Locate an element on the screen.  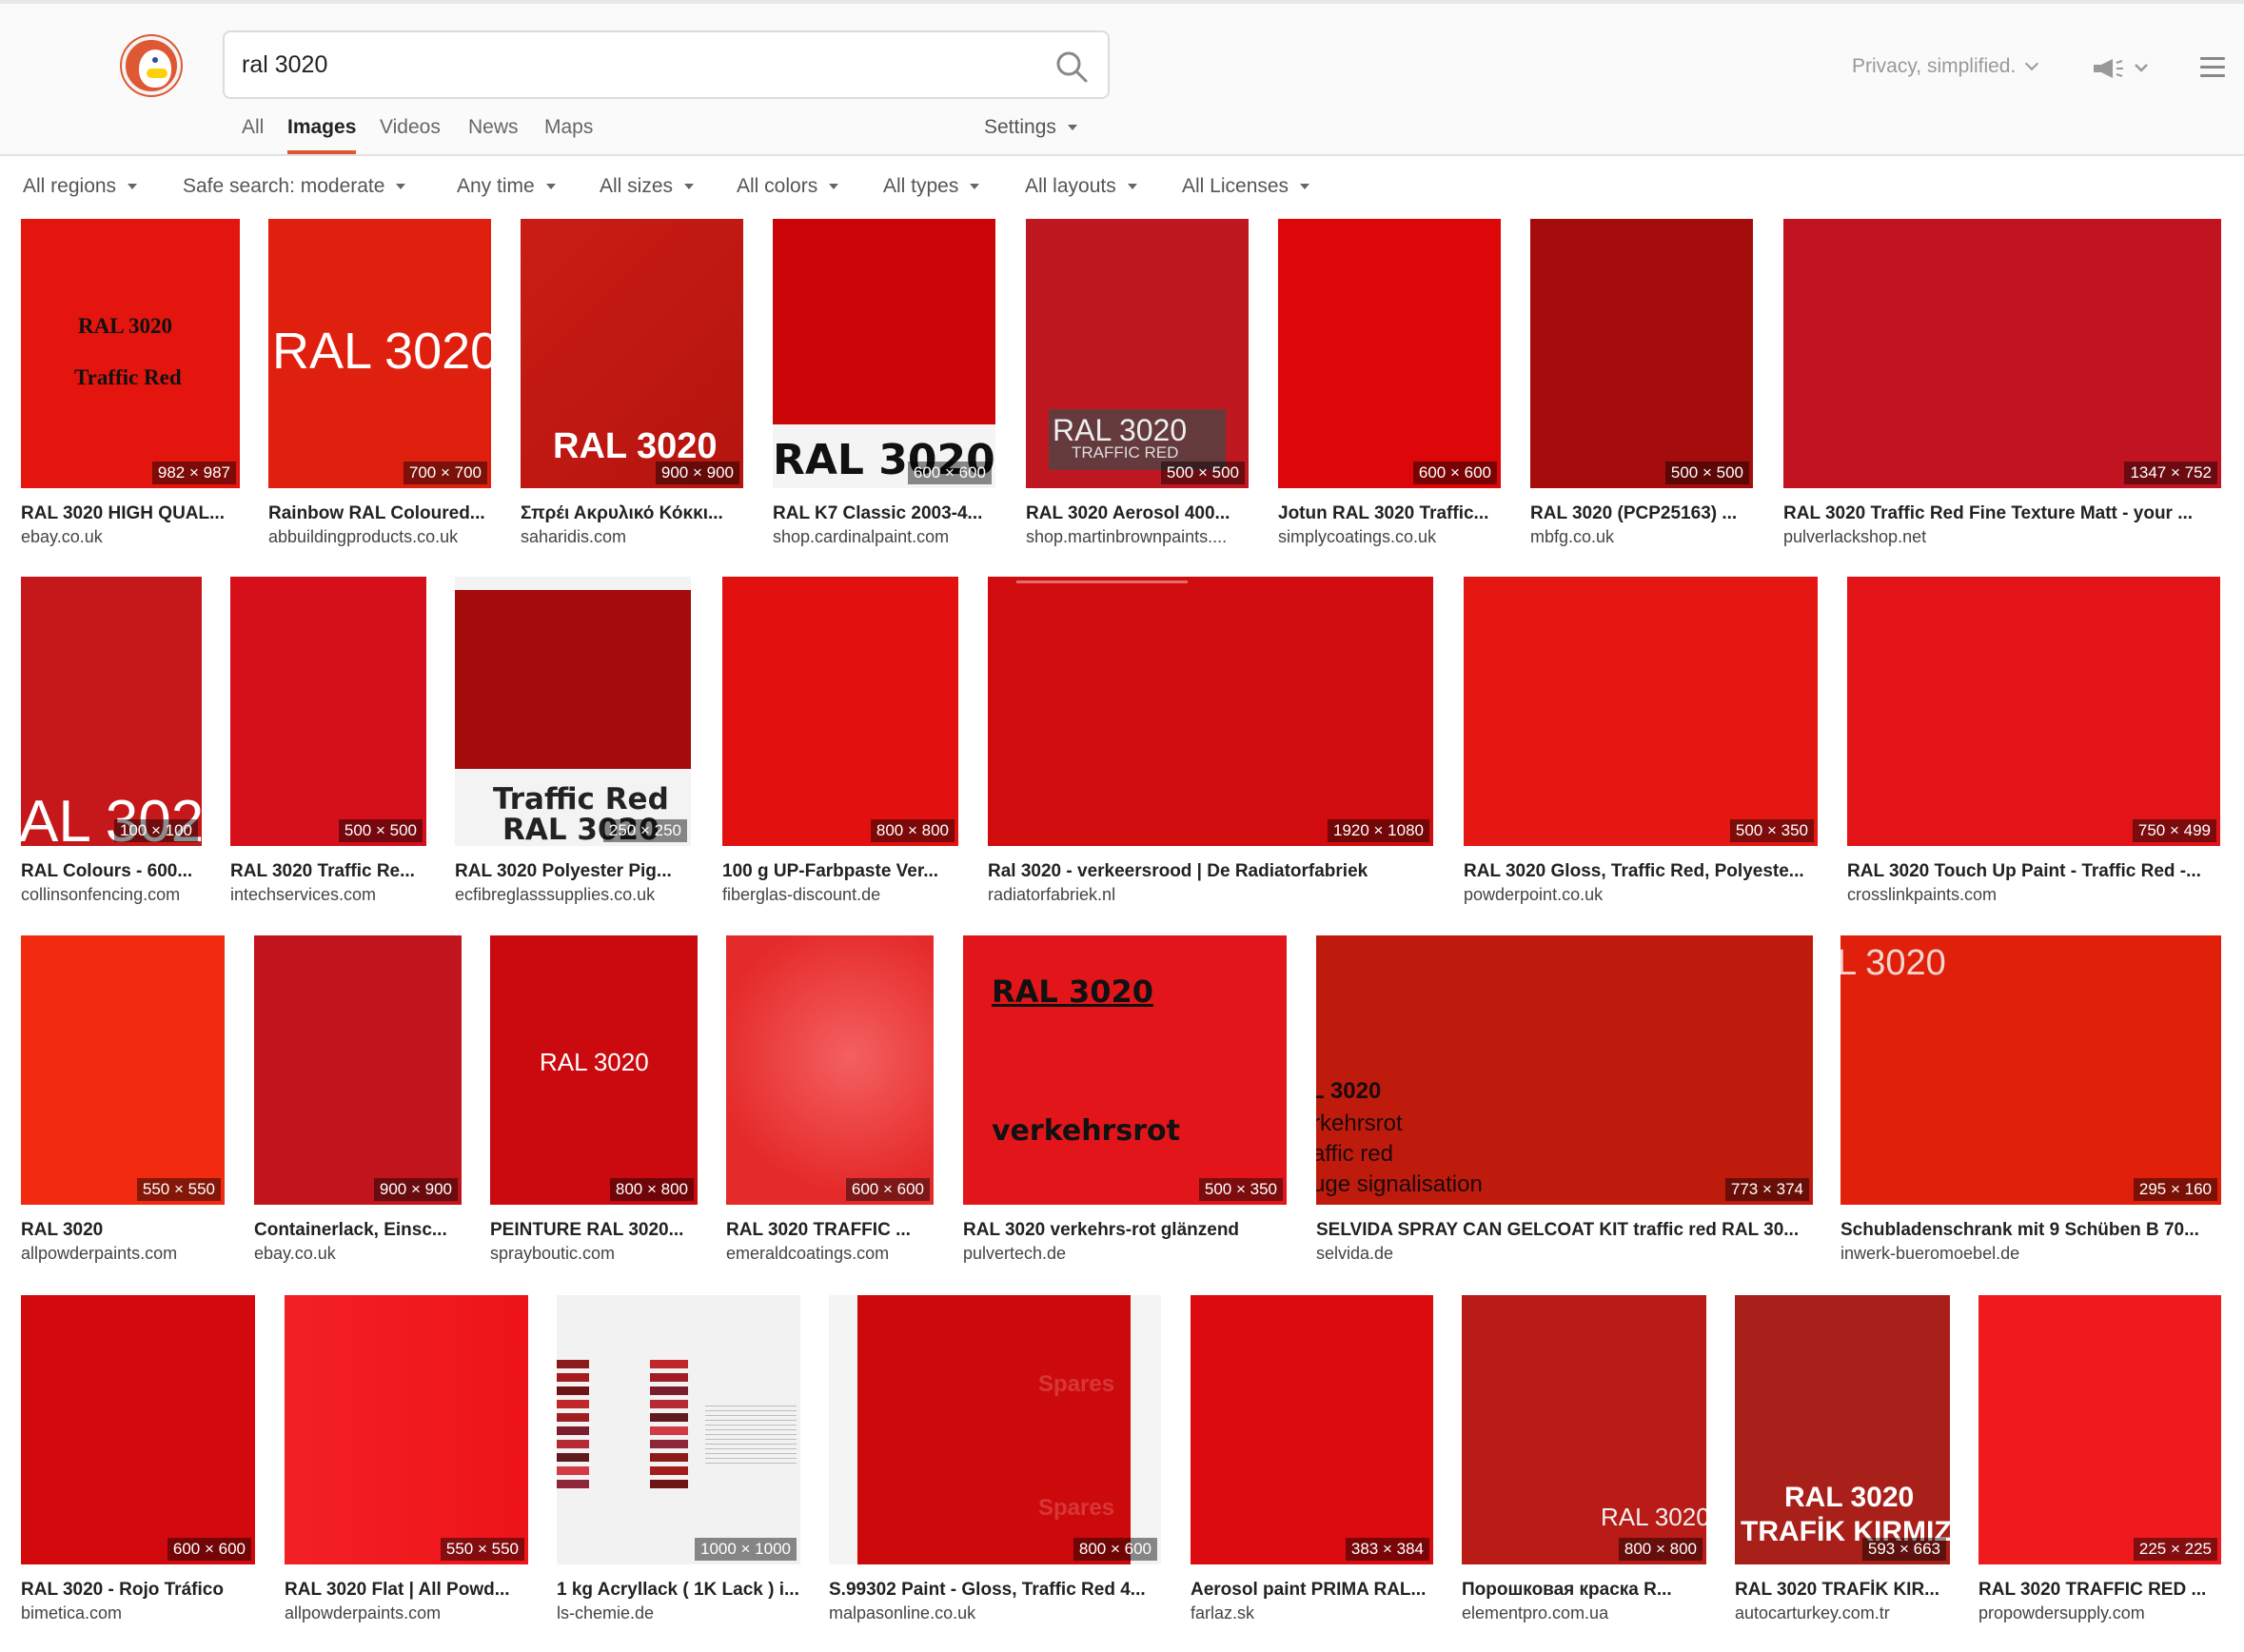
result-thumbnail: 1000 × 1000 is located at coordinates (678, 1430).